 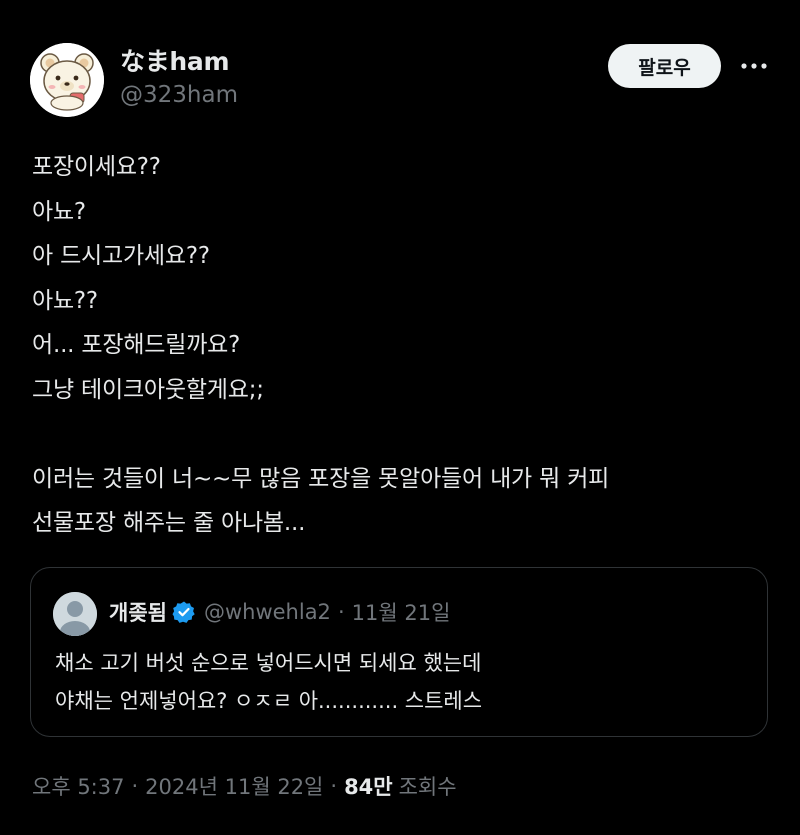 I want to click on quoted-date: 11월 21일, so click(x=401, y=612).